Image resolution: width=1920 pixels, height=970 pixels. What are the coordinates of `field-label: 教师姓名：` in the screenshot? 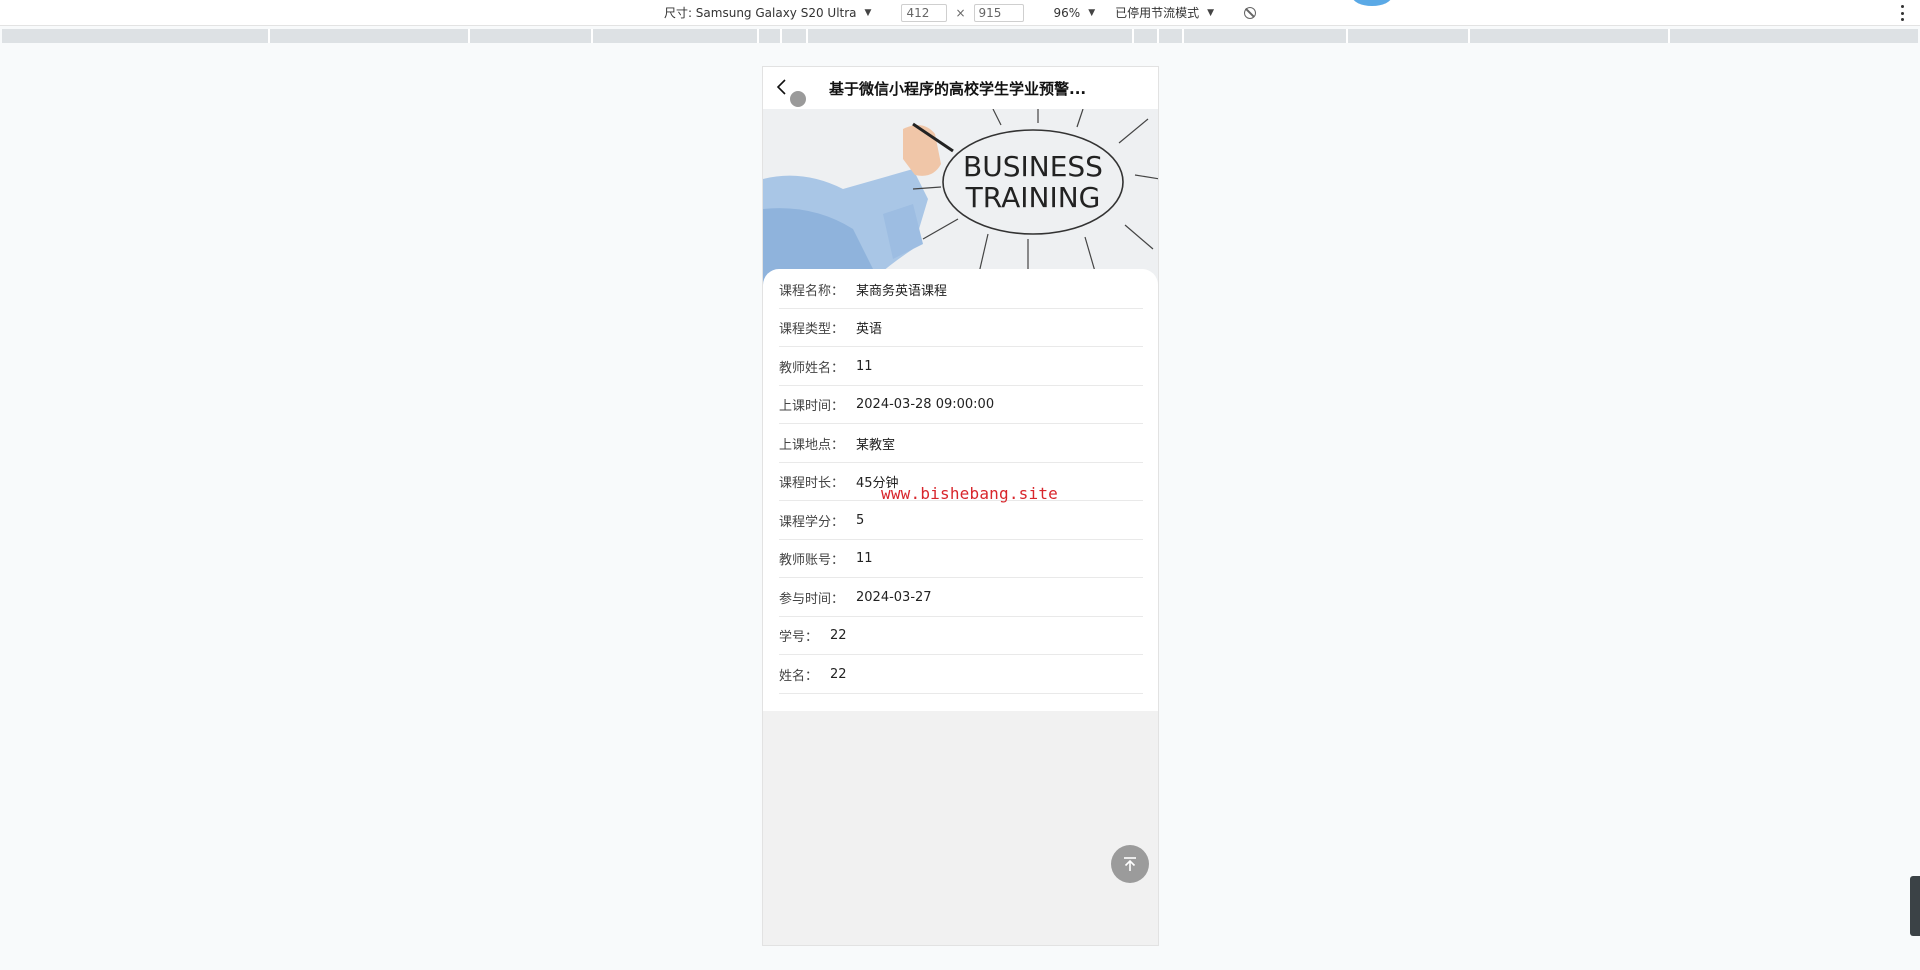 It's located at (812, 368).